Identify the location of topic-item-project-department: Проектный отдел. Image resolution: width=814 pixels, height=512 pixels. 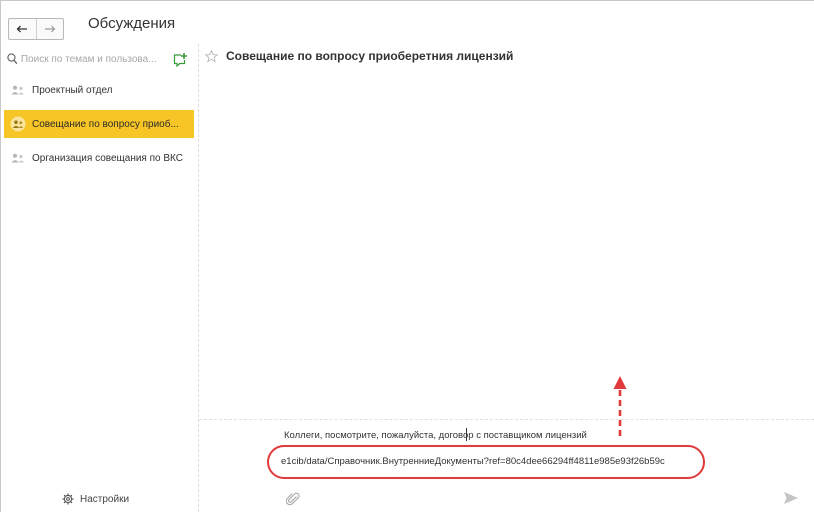
(99, 90).